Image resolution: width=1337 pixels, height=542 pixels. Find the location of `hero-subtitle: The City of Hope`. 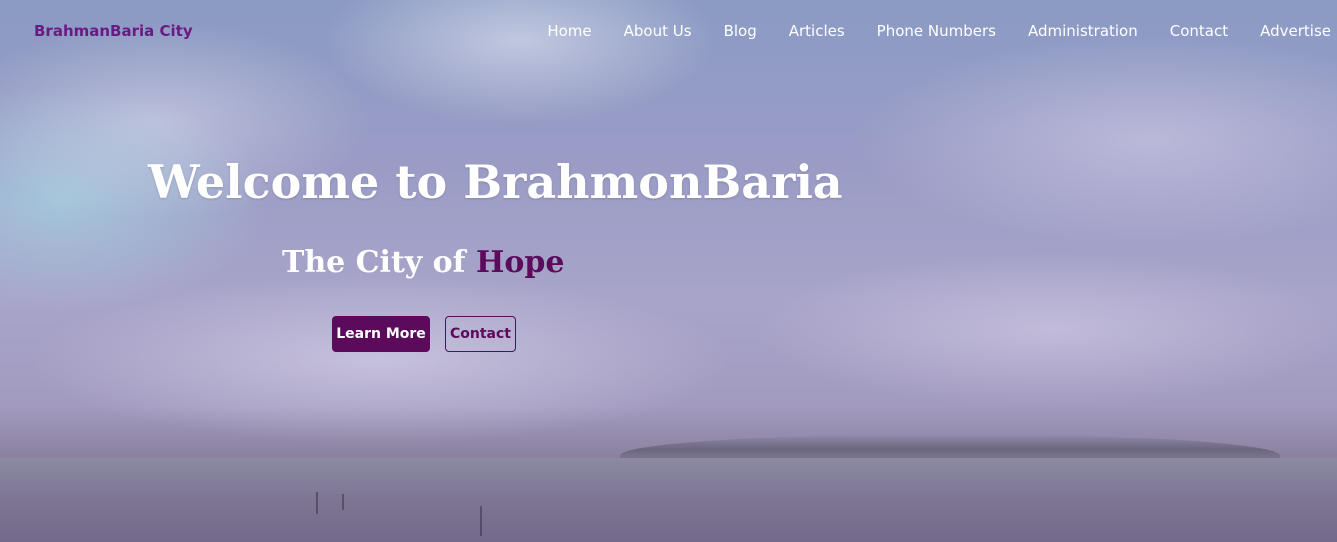

hero-subtitle: The City of Hope is located at coordinates (423, 262).